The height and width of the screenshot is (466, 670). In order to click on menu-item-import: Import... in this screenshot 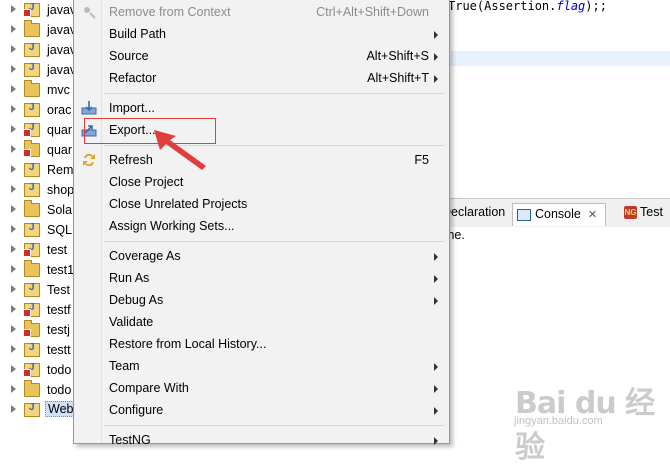, I will do `click(261, 108)`.